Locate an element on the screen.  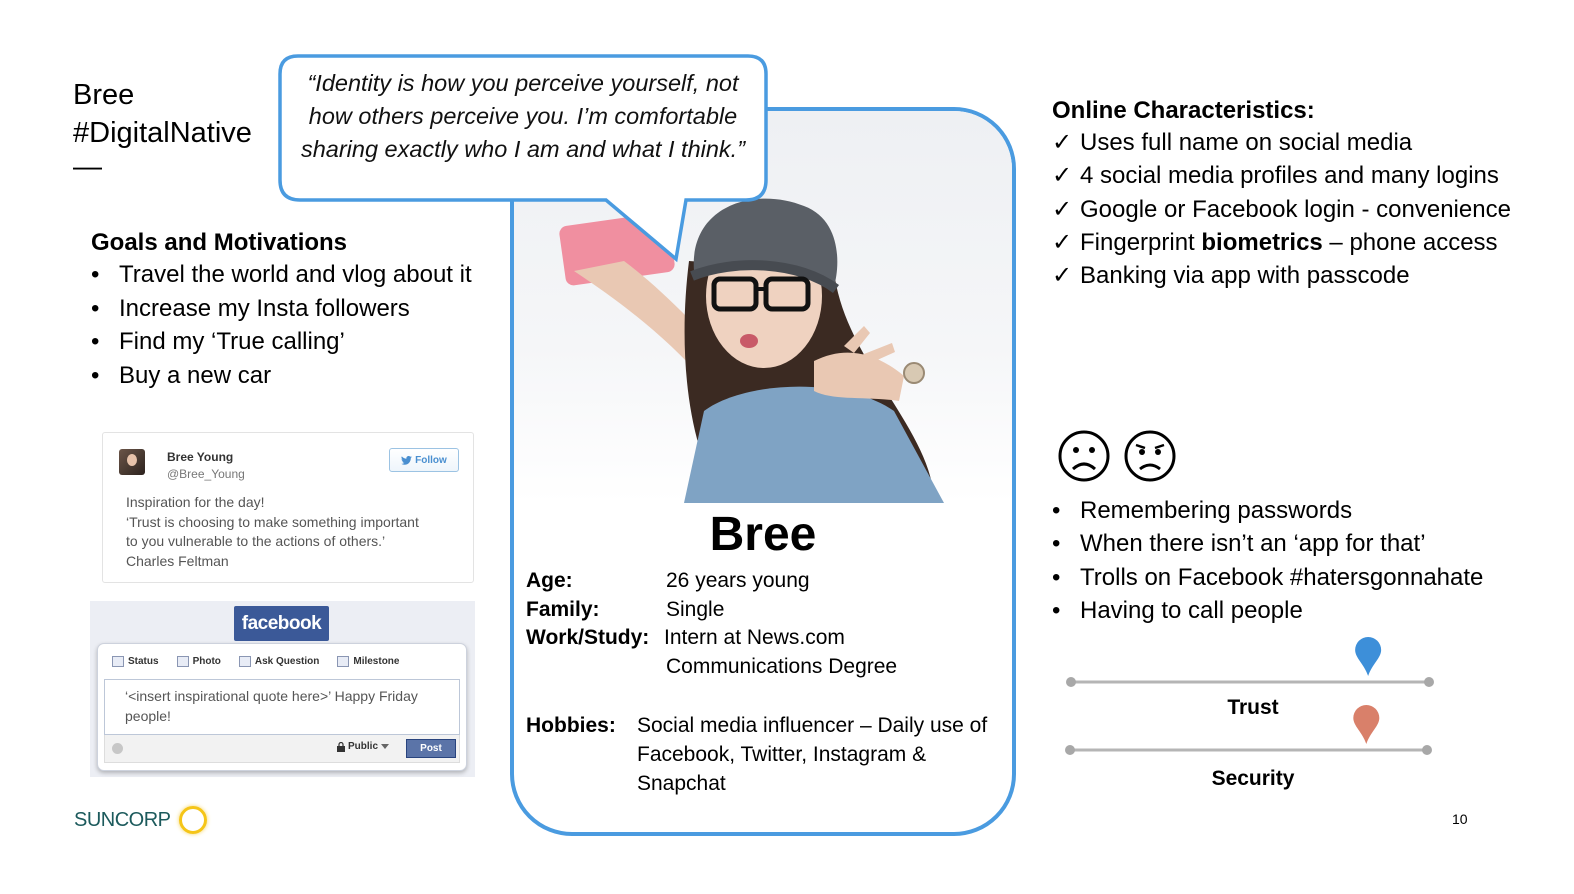
tab-label: Ask Question is located at coordinates (287, 661).